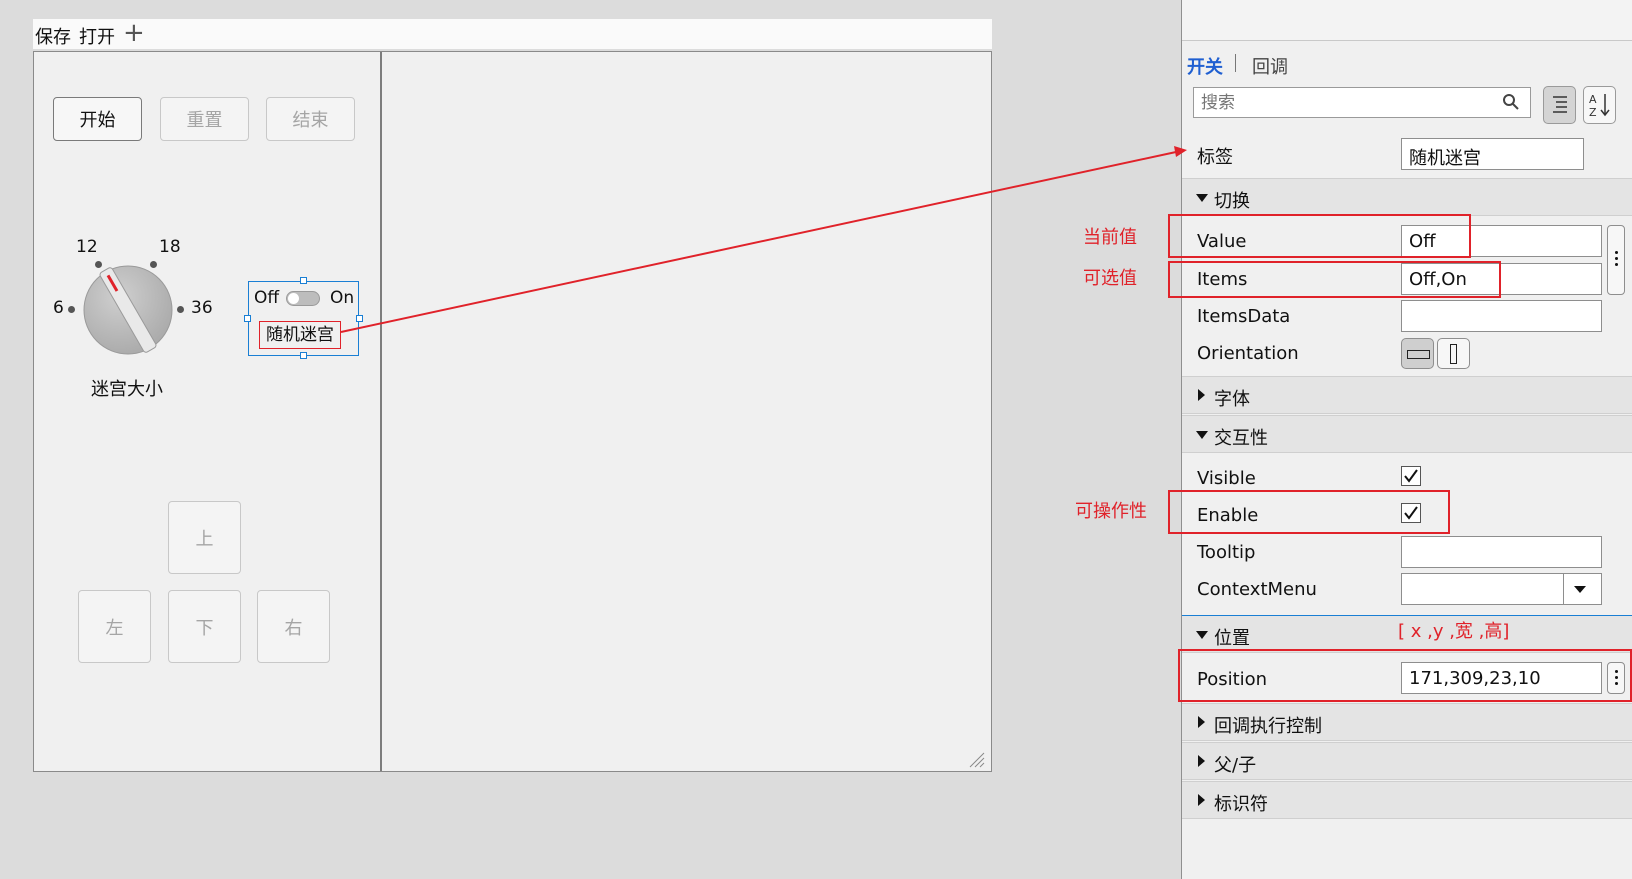  What do you see at coordinates (1454, 631) in the screenshot?
I see `annotation-xywh: [ x ,y ,宽 ,高]` at bounding box center [1454, 631].